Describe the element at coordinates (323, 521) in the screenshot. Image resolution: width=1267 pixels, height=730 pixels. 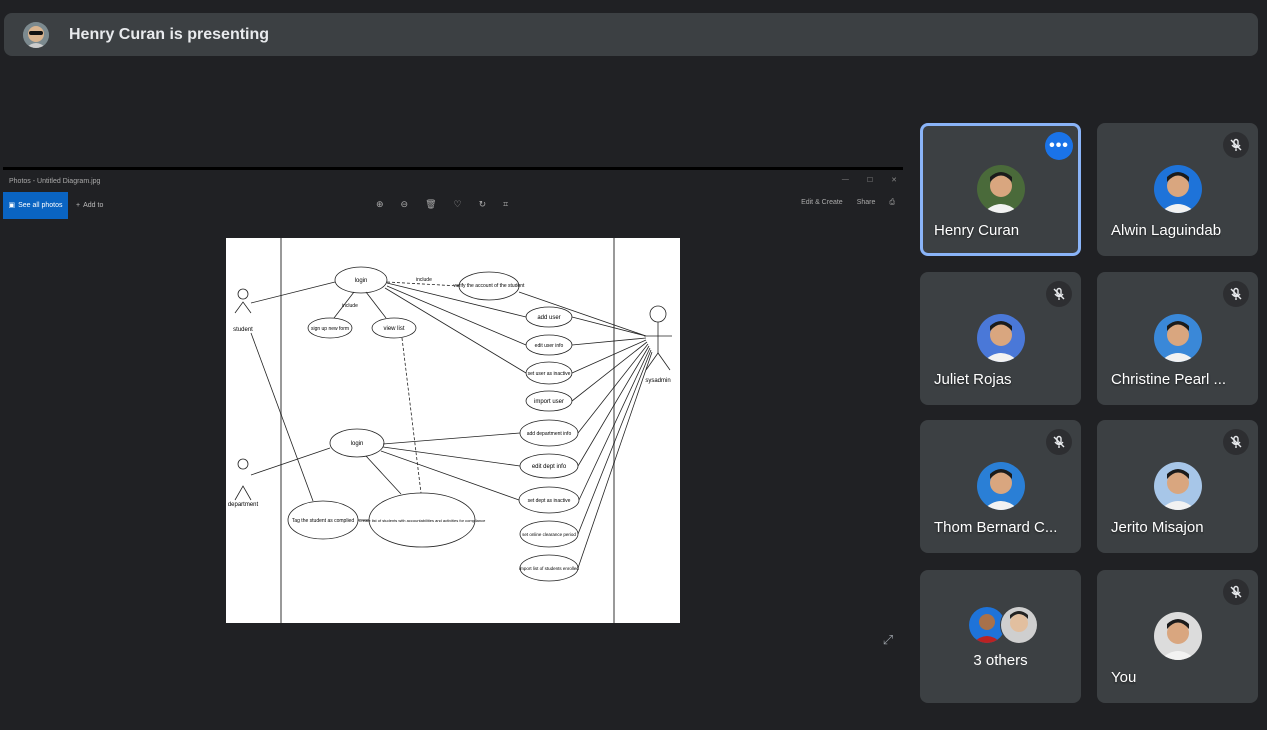
I see `uc-tag: Tag the student as complied` at that location.